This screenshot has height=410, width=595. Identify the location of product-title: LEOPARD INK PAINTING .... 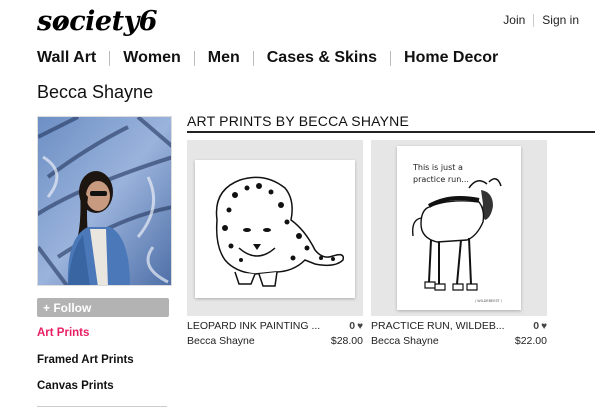
(253, 326).